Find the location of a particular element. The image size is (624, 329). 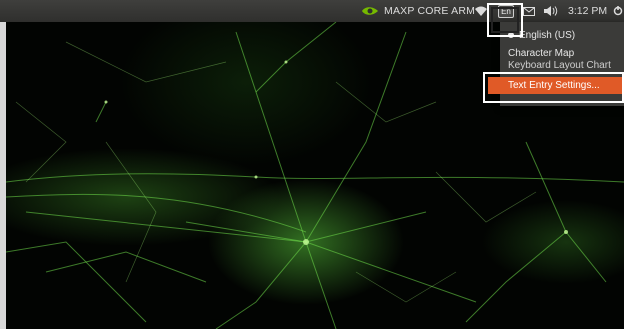

machine-name: MAXP CORE ARM is located at coordinates (430, 11).